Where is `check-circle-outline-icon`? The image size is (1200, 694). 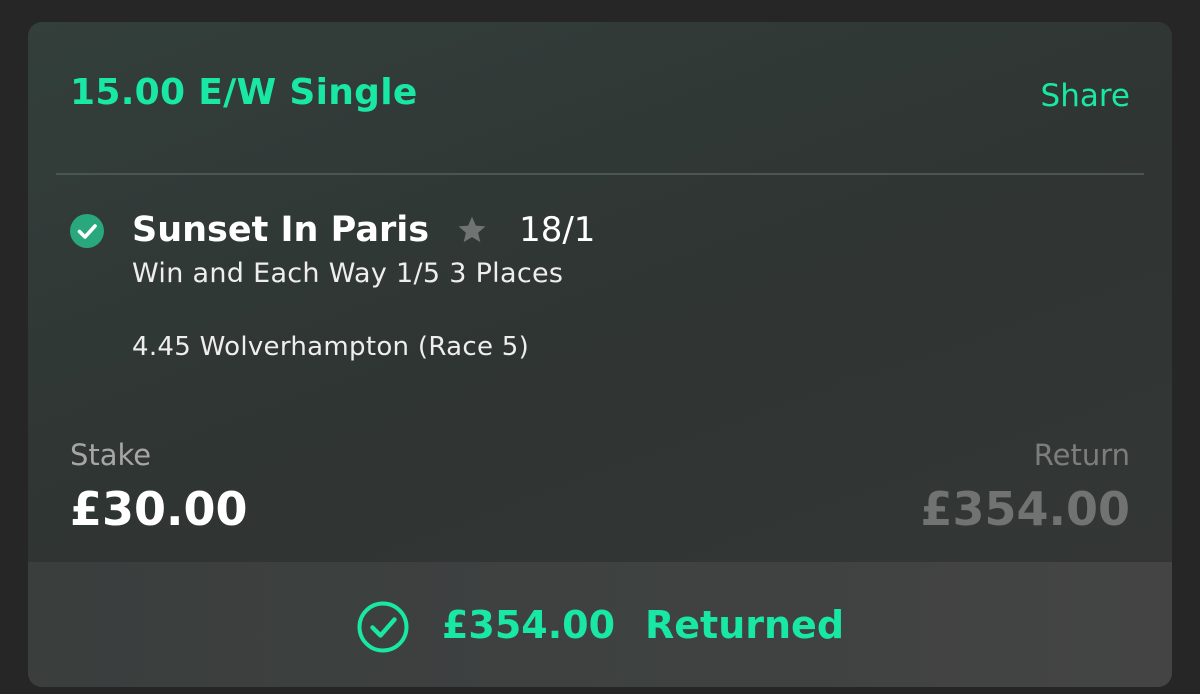 check-circle-outline-icon is located at coordinates (383, 626).